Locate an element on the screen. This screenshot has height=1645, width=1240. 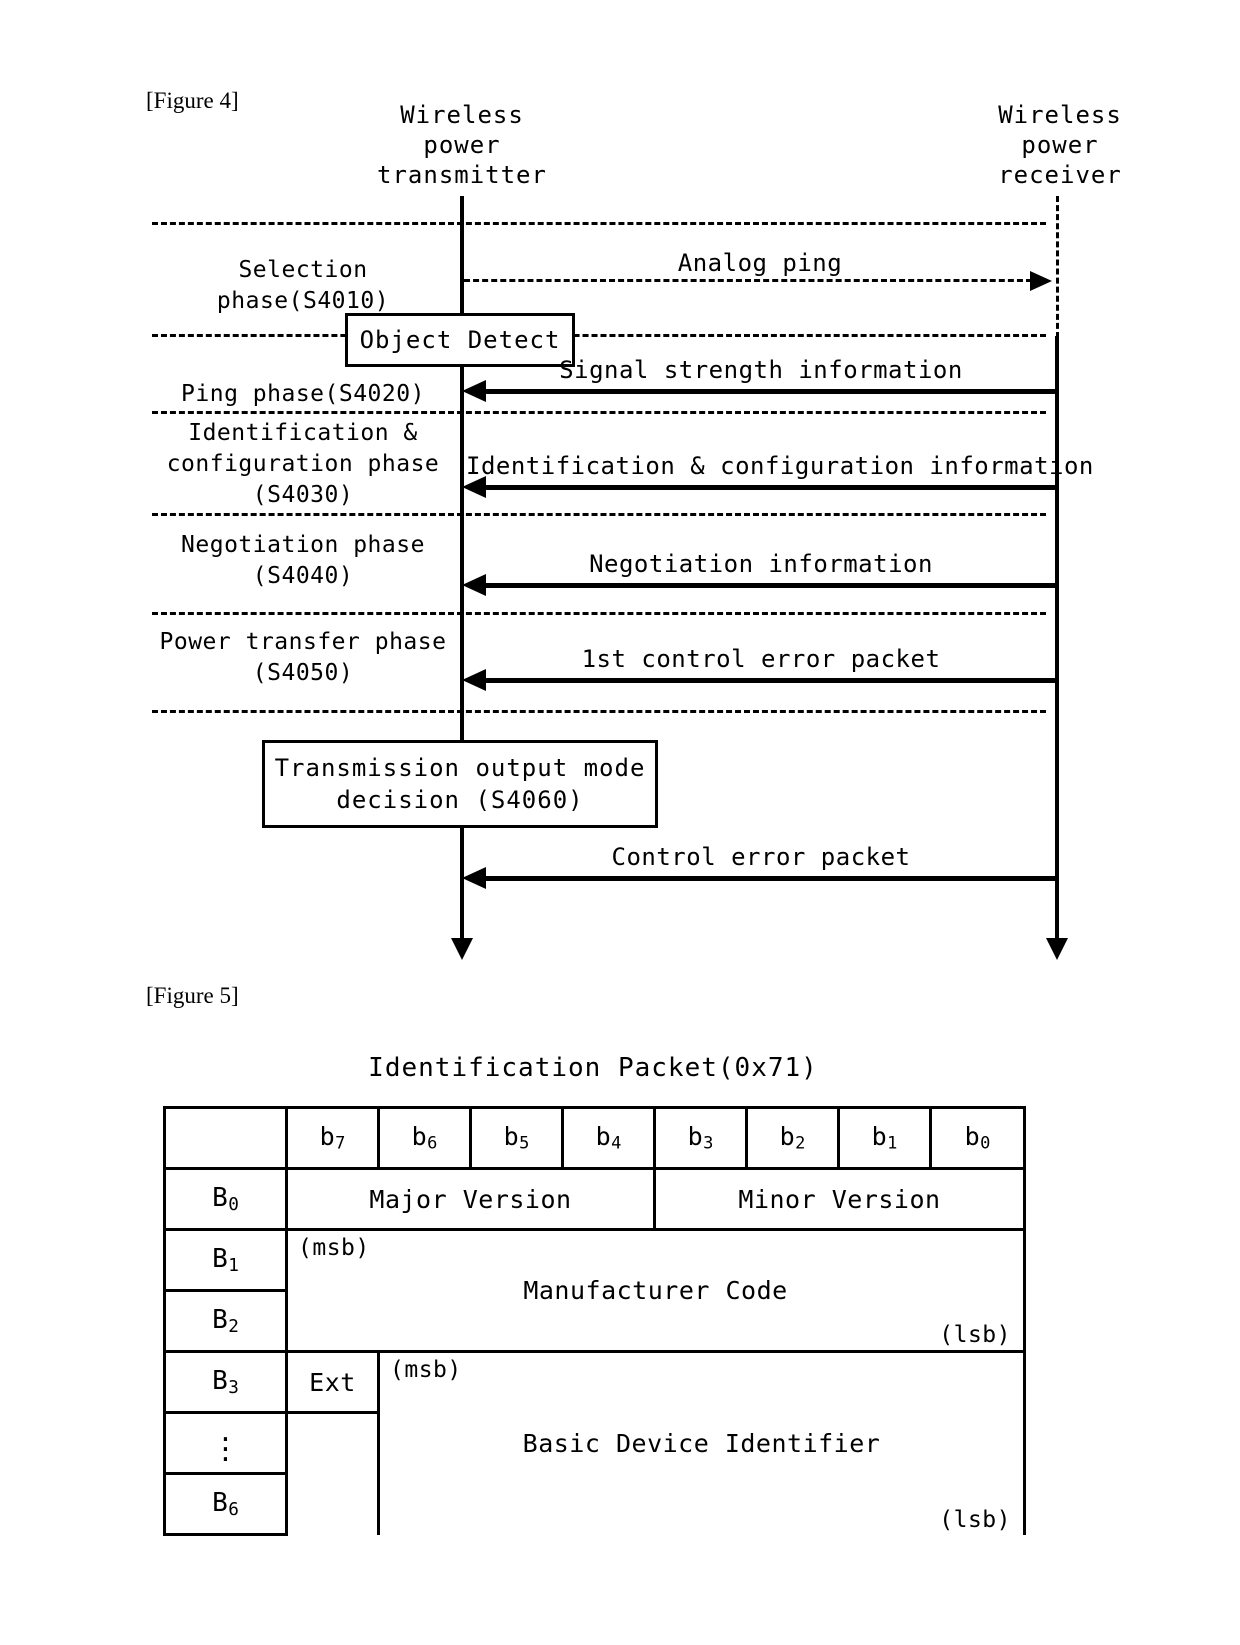
byte-index-2: 2 is located at coordinates (233, 1326).